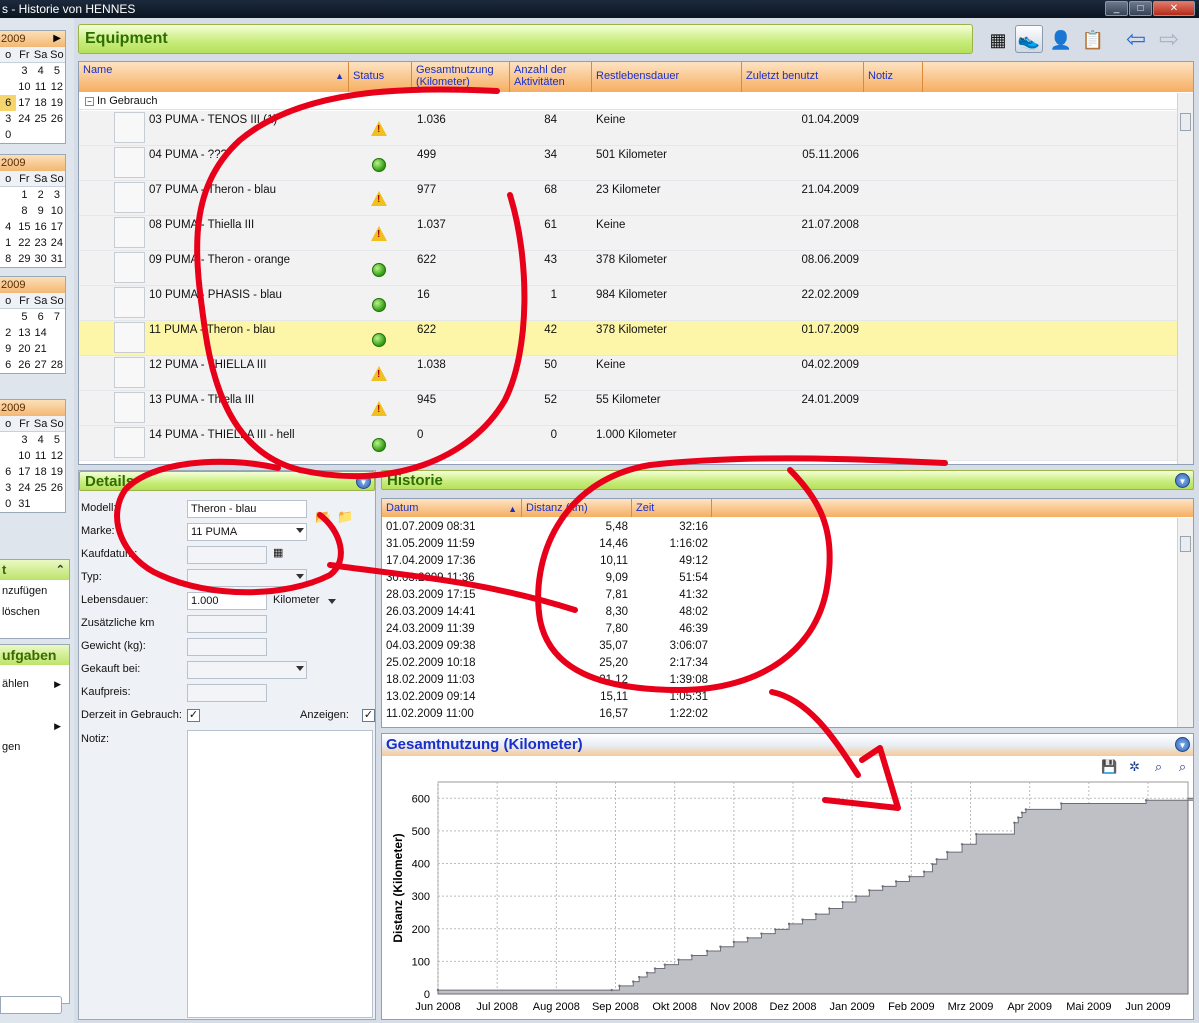 The width and height of the screenshot is (1199, 1023). I want to click on zusatz-field, so click(227, 624).